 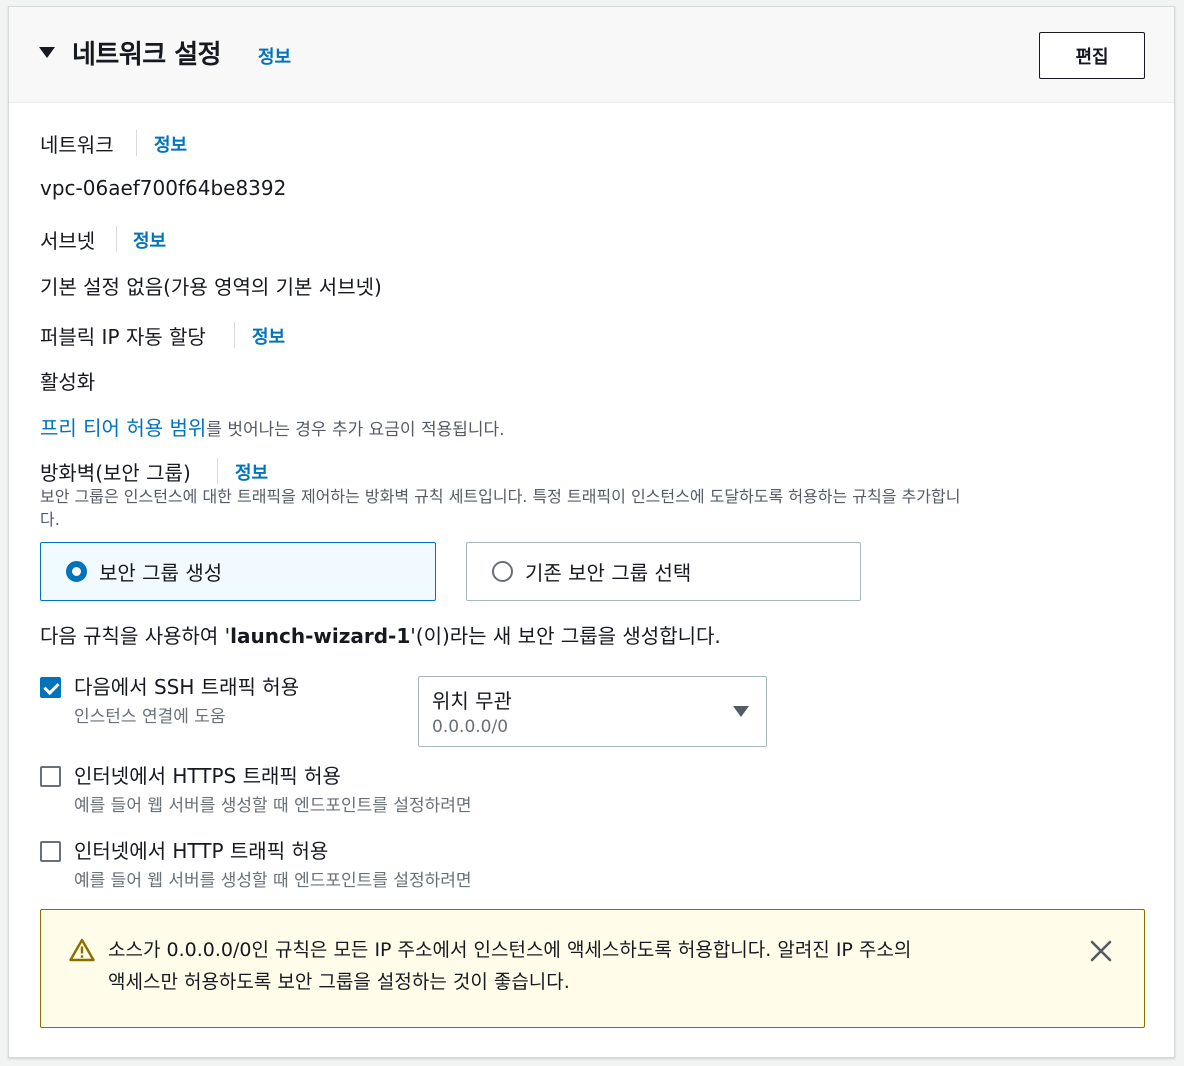 I want to click on public-ip-label: 퍼블릭 IP 자동 할당, so click(x=123, y=337).